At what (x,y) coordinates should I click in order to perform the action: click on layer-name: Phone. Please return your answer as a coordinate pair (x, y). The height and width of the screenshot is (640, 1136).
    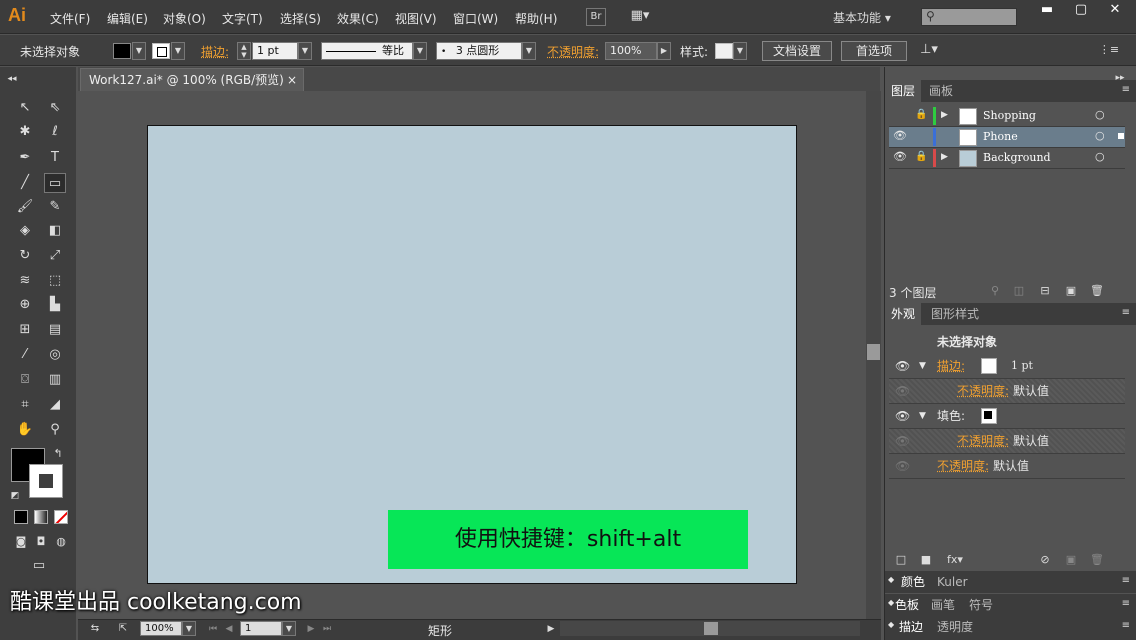
    Looking at the image, I should click on (1000, 136).